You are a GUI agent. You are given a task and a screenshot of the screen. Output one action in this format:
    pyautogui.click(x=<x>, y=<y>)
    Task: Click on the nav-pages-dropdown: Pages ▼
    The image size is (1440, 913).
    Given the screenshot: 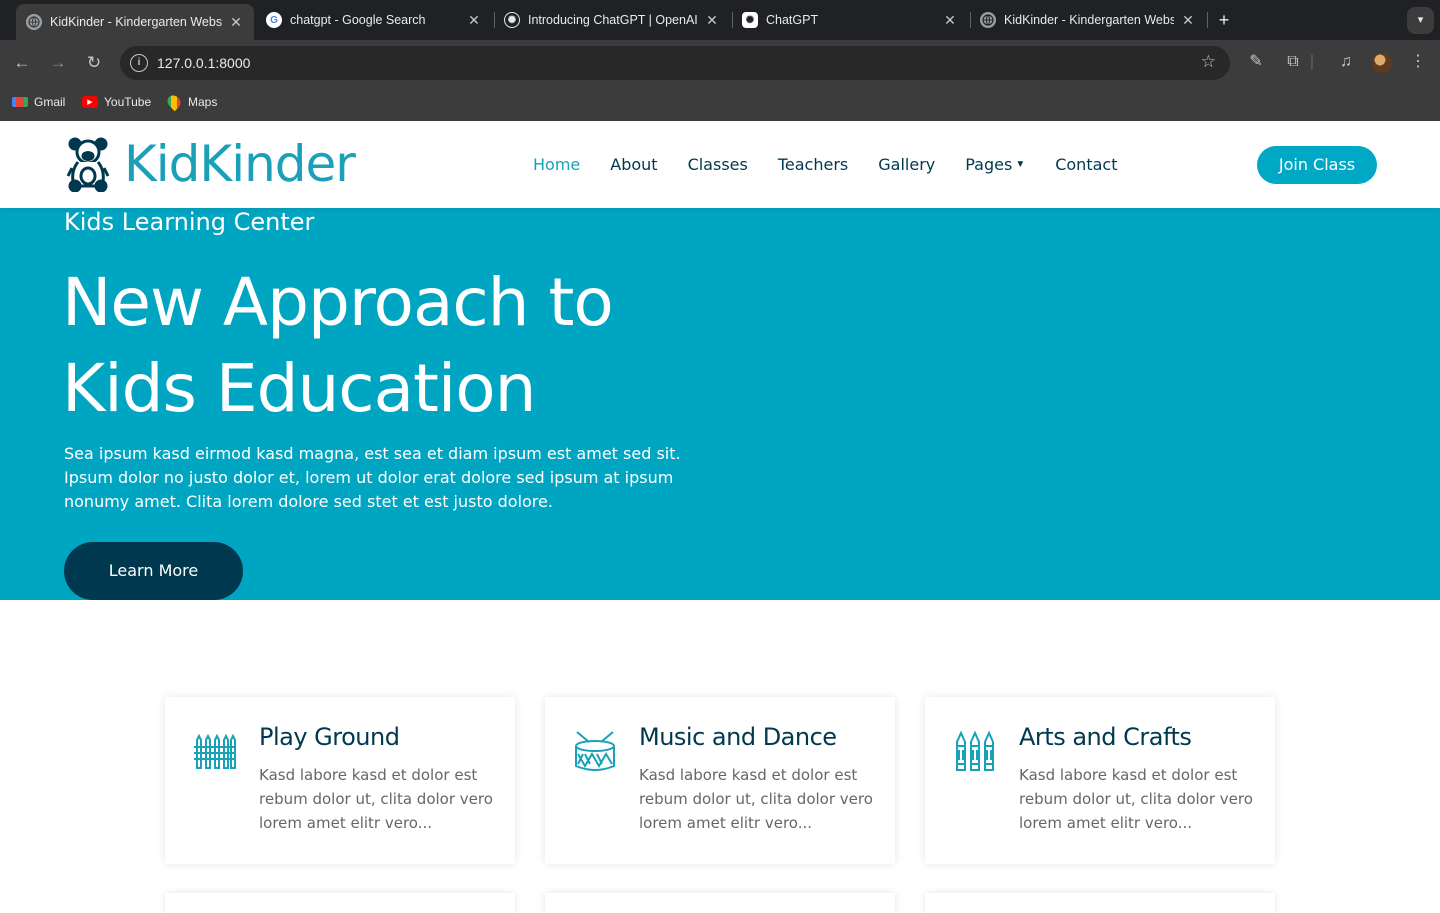 What is the action you would take?
    pyautogui.click(x=995, y=164)
    